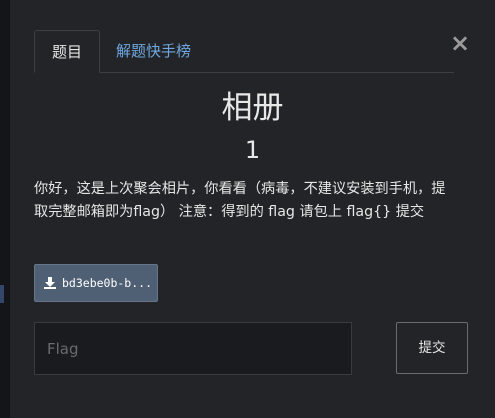 The height and width of the screenshot is (418, 495). Describe the element at coordinates (5, 209) in the screenshot. I see `page-background` at that location.